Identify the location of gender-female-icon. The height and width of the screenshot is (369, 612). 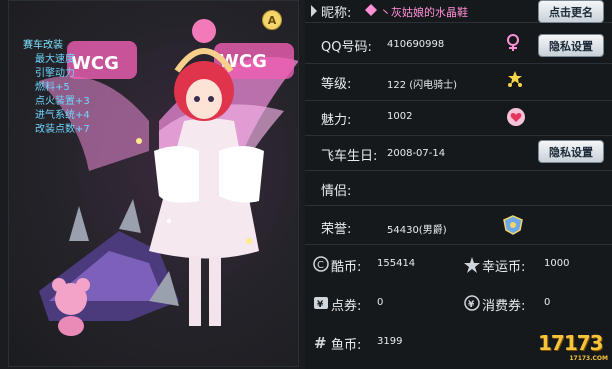
(513, 43).